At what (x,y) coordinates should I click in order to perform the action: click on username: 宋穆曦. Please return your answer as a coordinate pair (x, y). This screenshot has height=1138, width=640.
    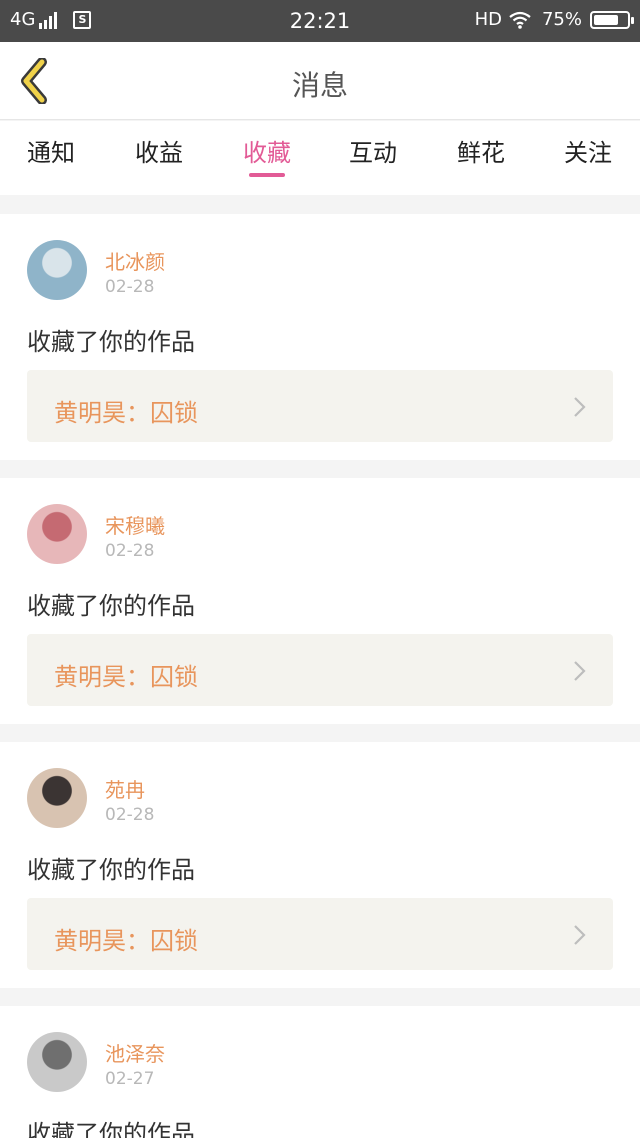
    Looking at the image, I should click on (135, 524).